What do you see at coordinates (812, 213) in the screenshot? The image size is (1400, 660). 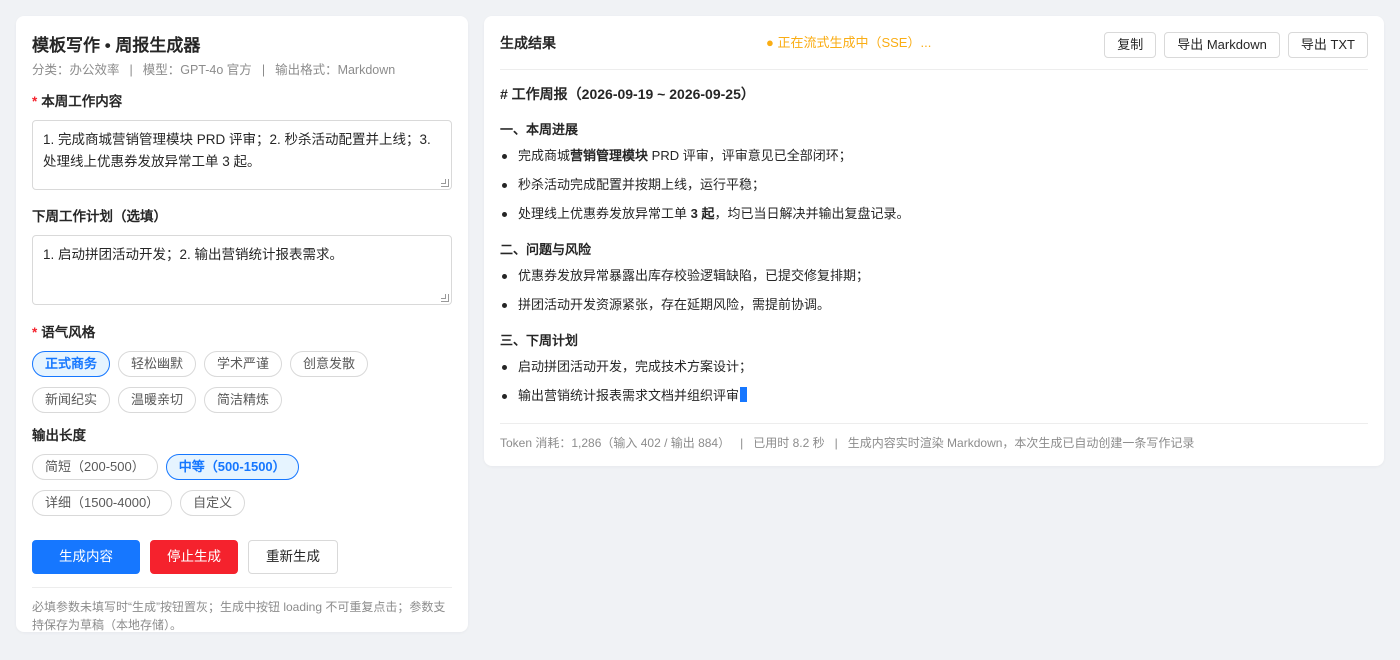 I see `list-item-text: ，均已当日解决并输出复盘记录。` at bounding box center [812, 213].